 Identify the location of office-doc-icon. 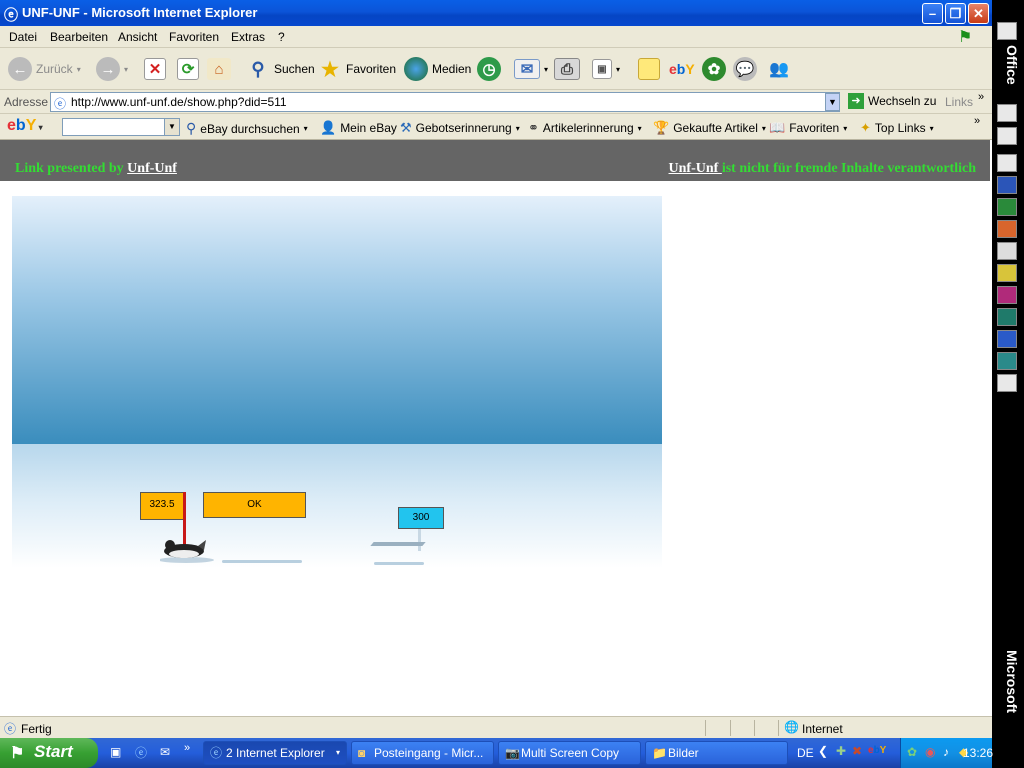
(1007, 113).